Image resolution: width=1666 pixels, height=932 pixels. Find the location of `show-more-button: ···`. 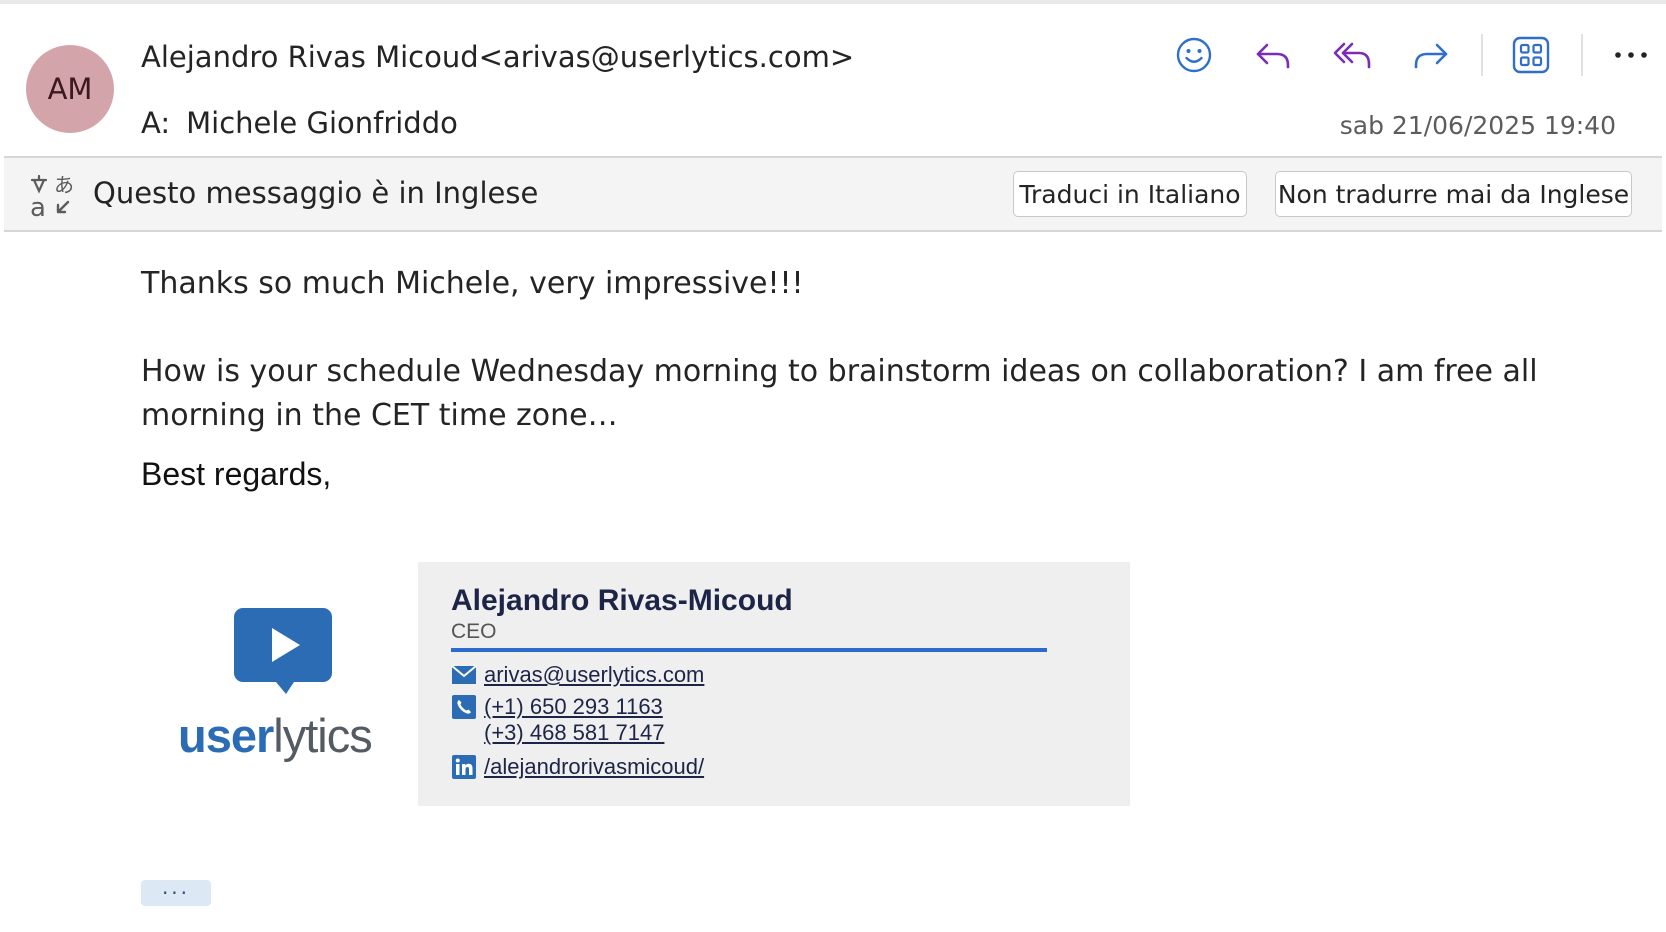

show-more-button: ··· is located at coordinates (176, 893).